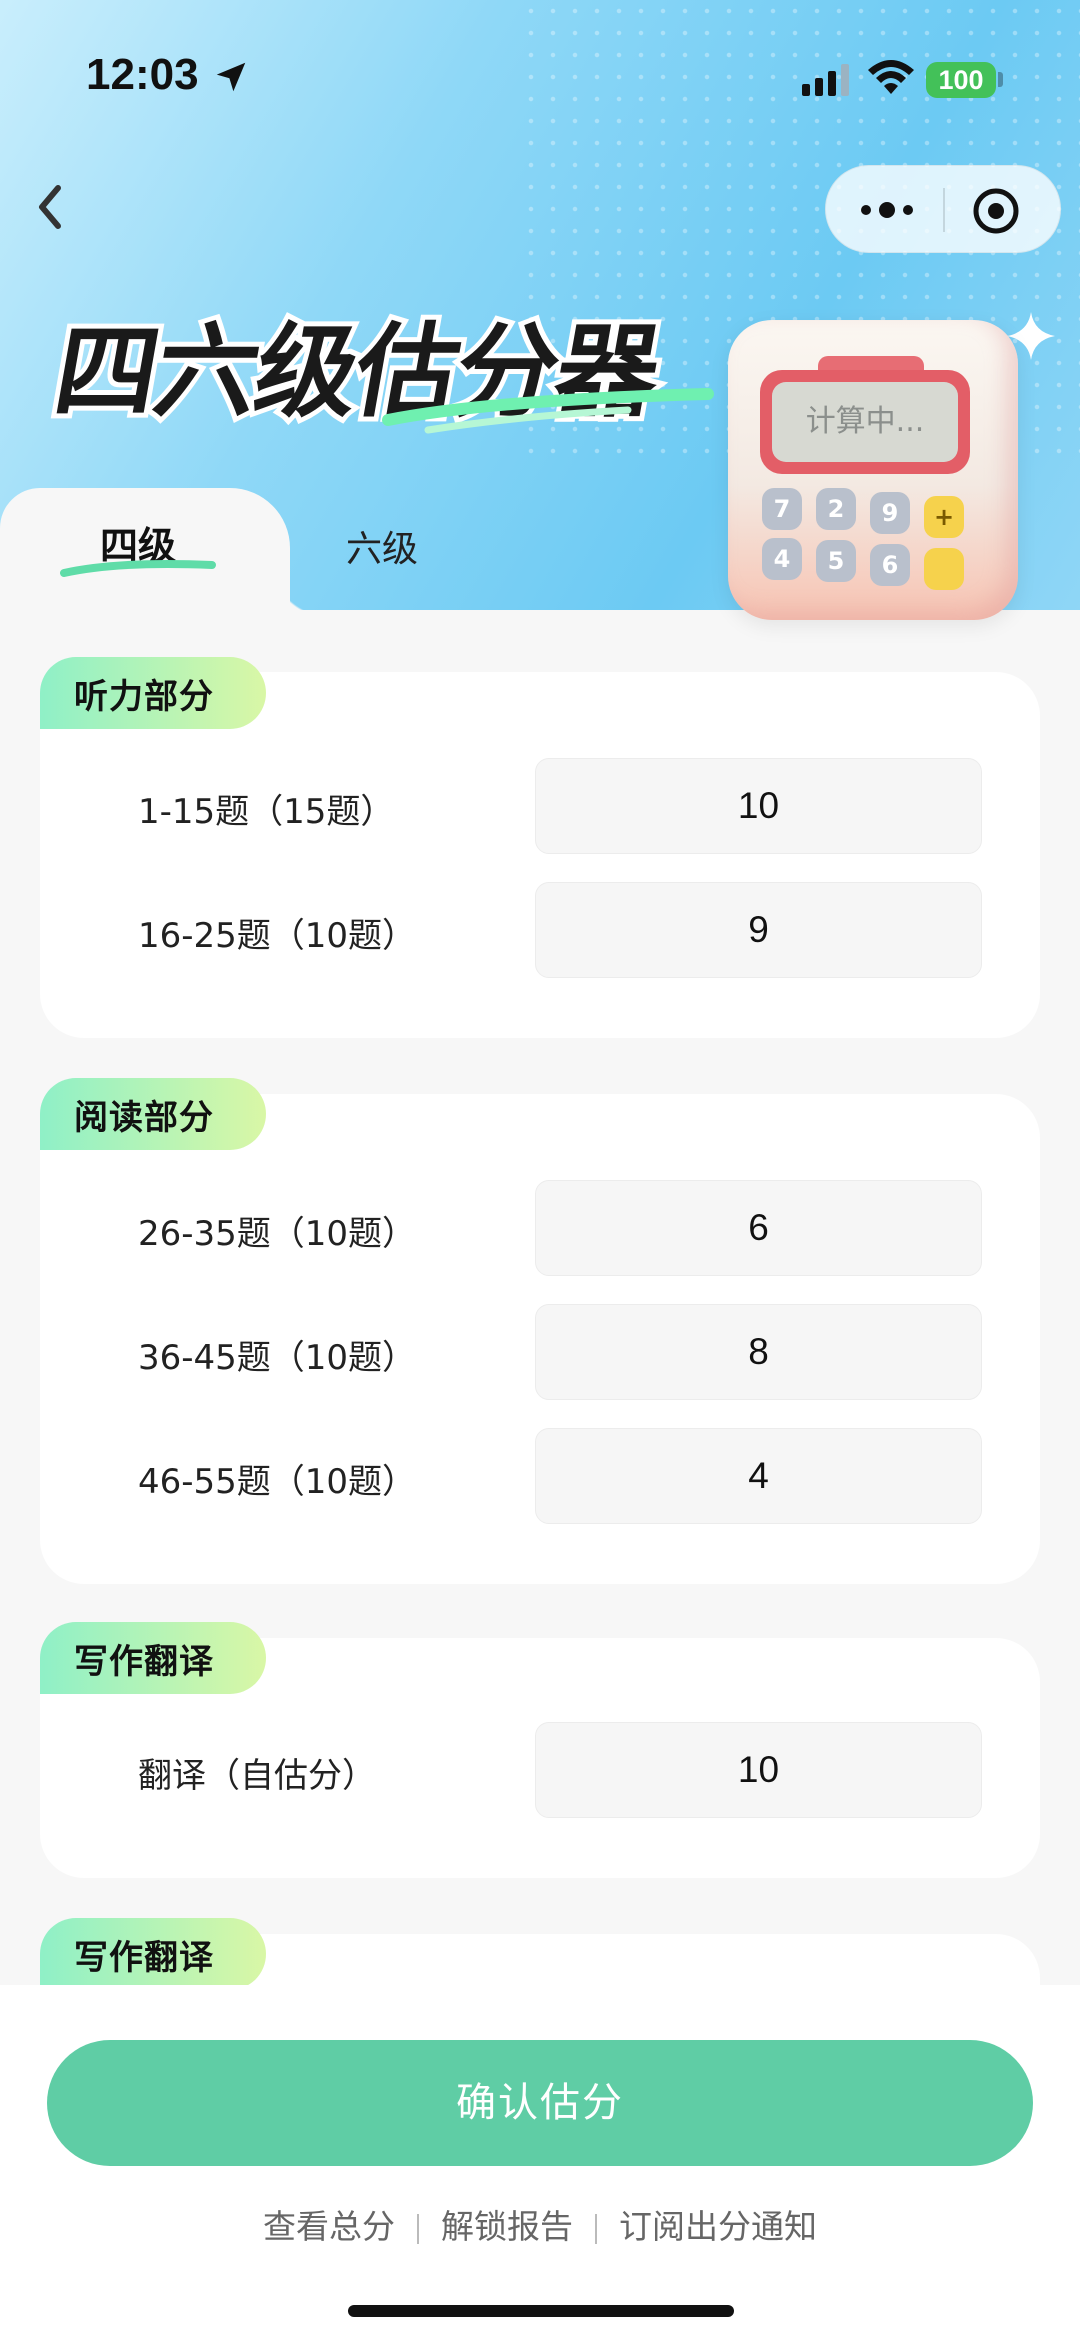  Describe the element at coordinates (277, 1482) in the screenshot. I see `row-label: 46-55题（10题）` at that location.